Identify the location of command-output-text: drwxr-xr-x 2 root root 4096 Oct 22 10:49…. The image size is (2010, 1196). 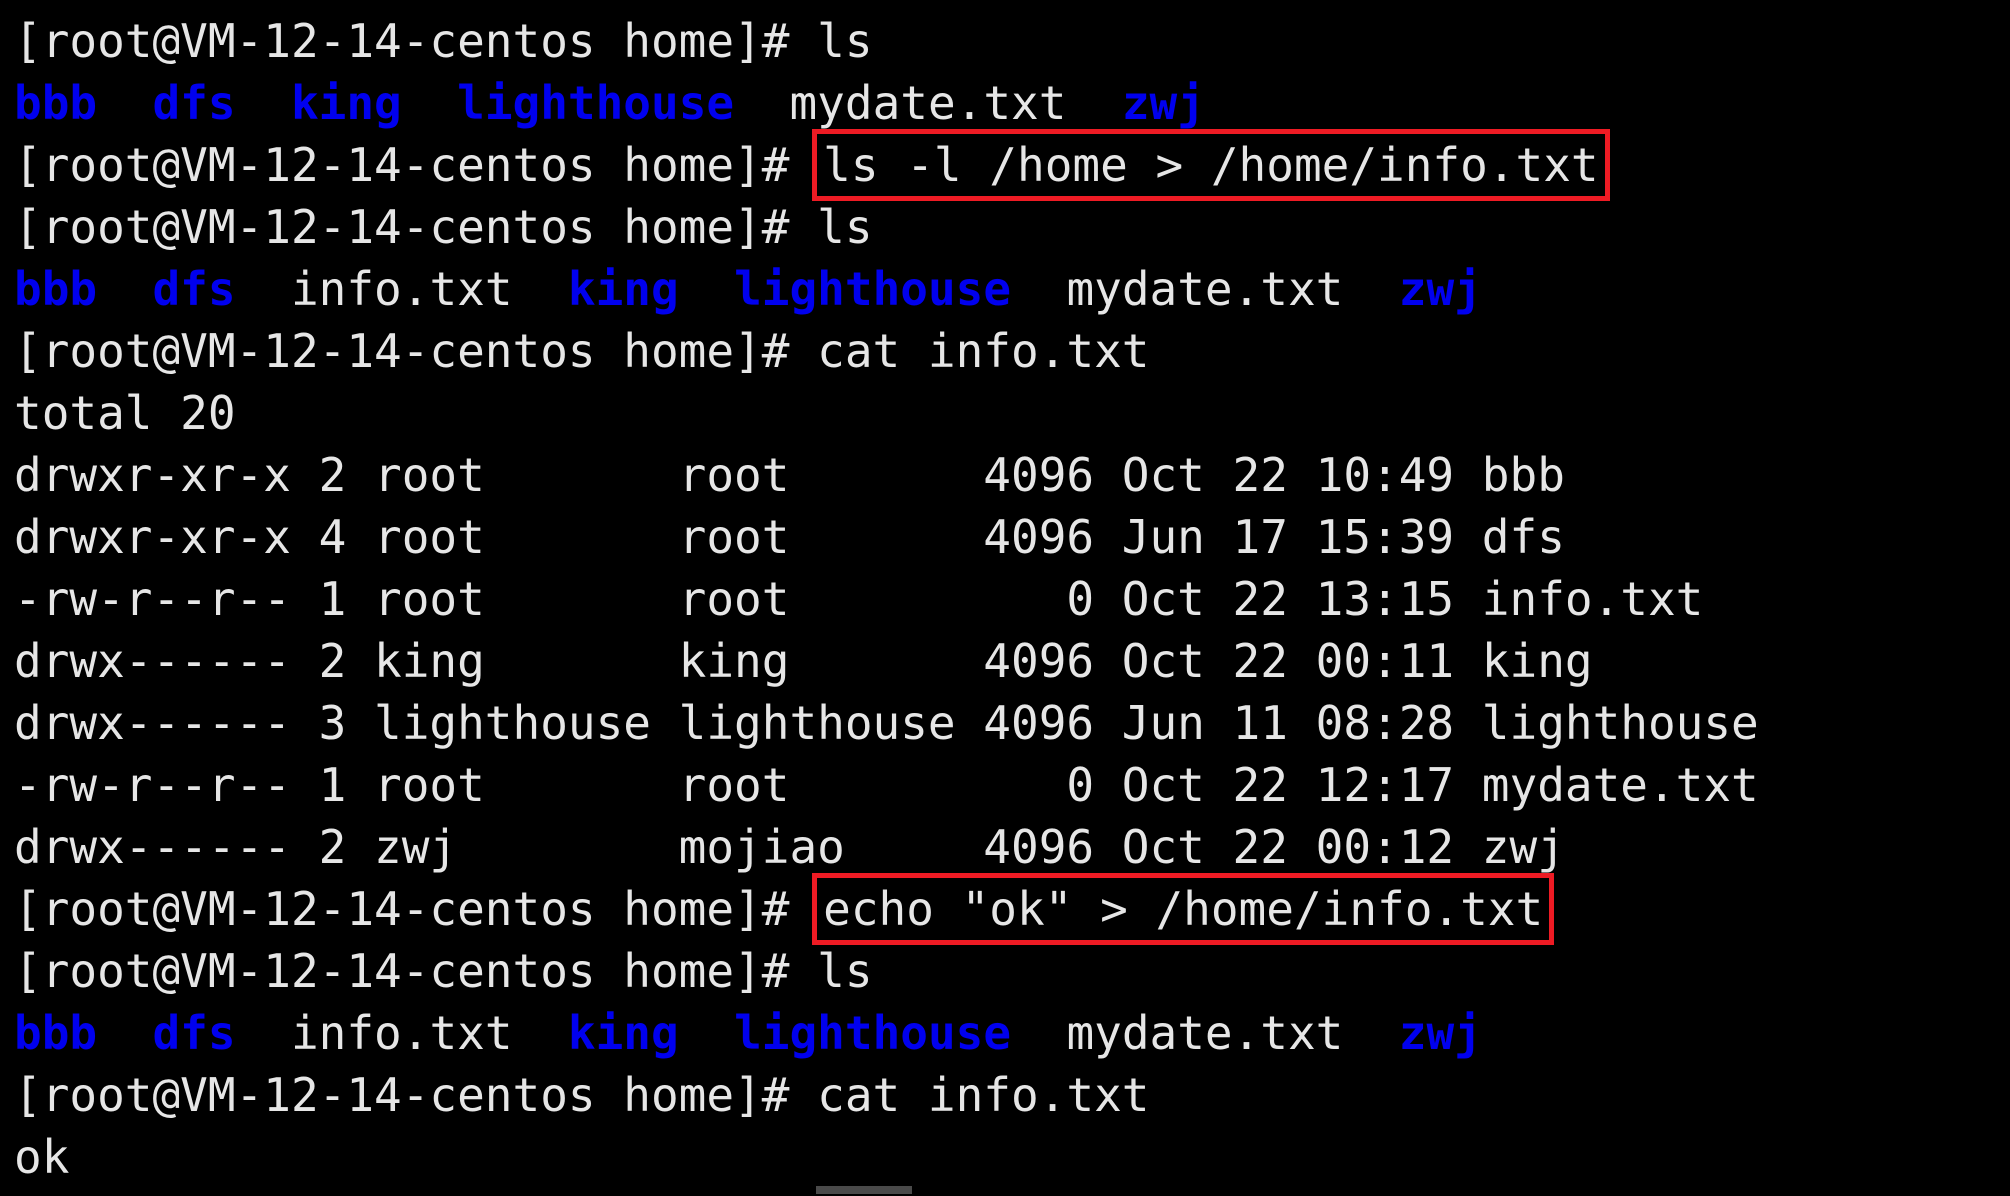
(789, 475).